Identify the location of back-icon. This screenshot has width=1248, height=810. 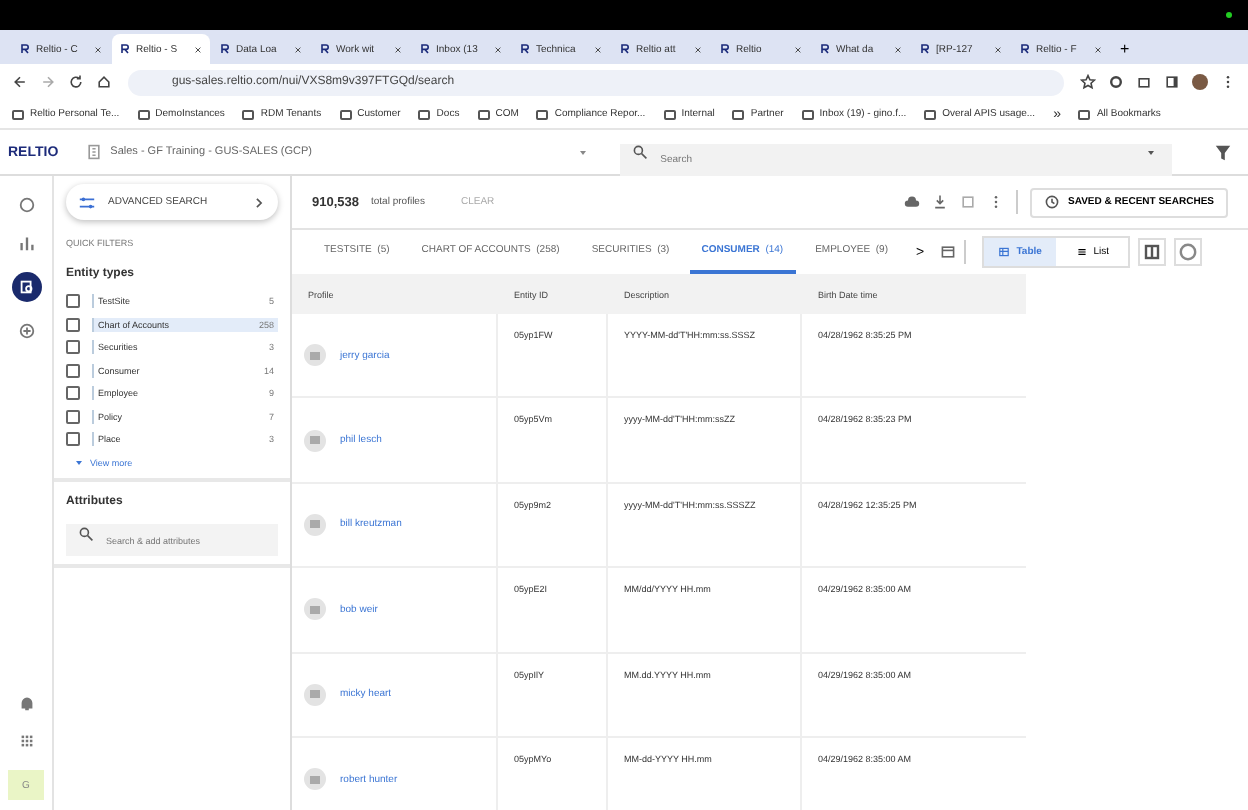
(20, 82).